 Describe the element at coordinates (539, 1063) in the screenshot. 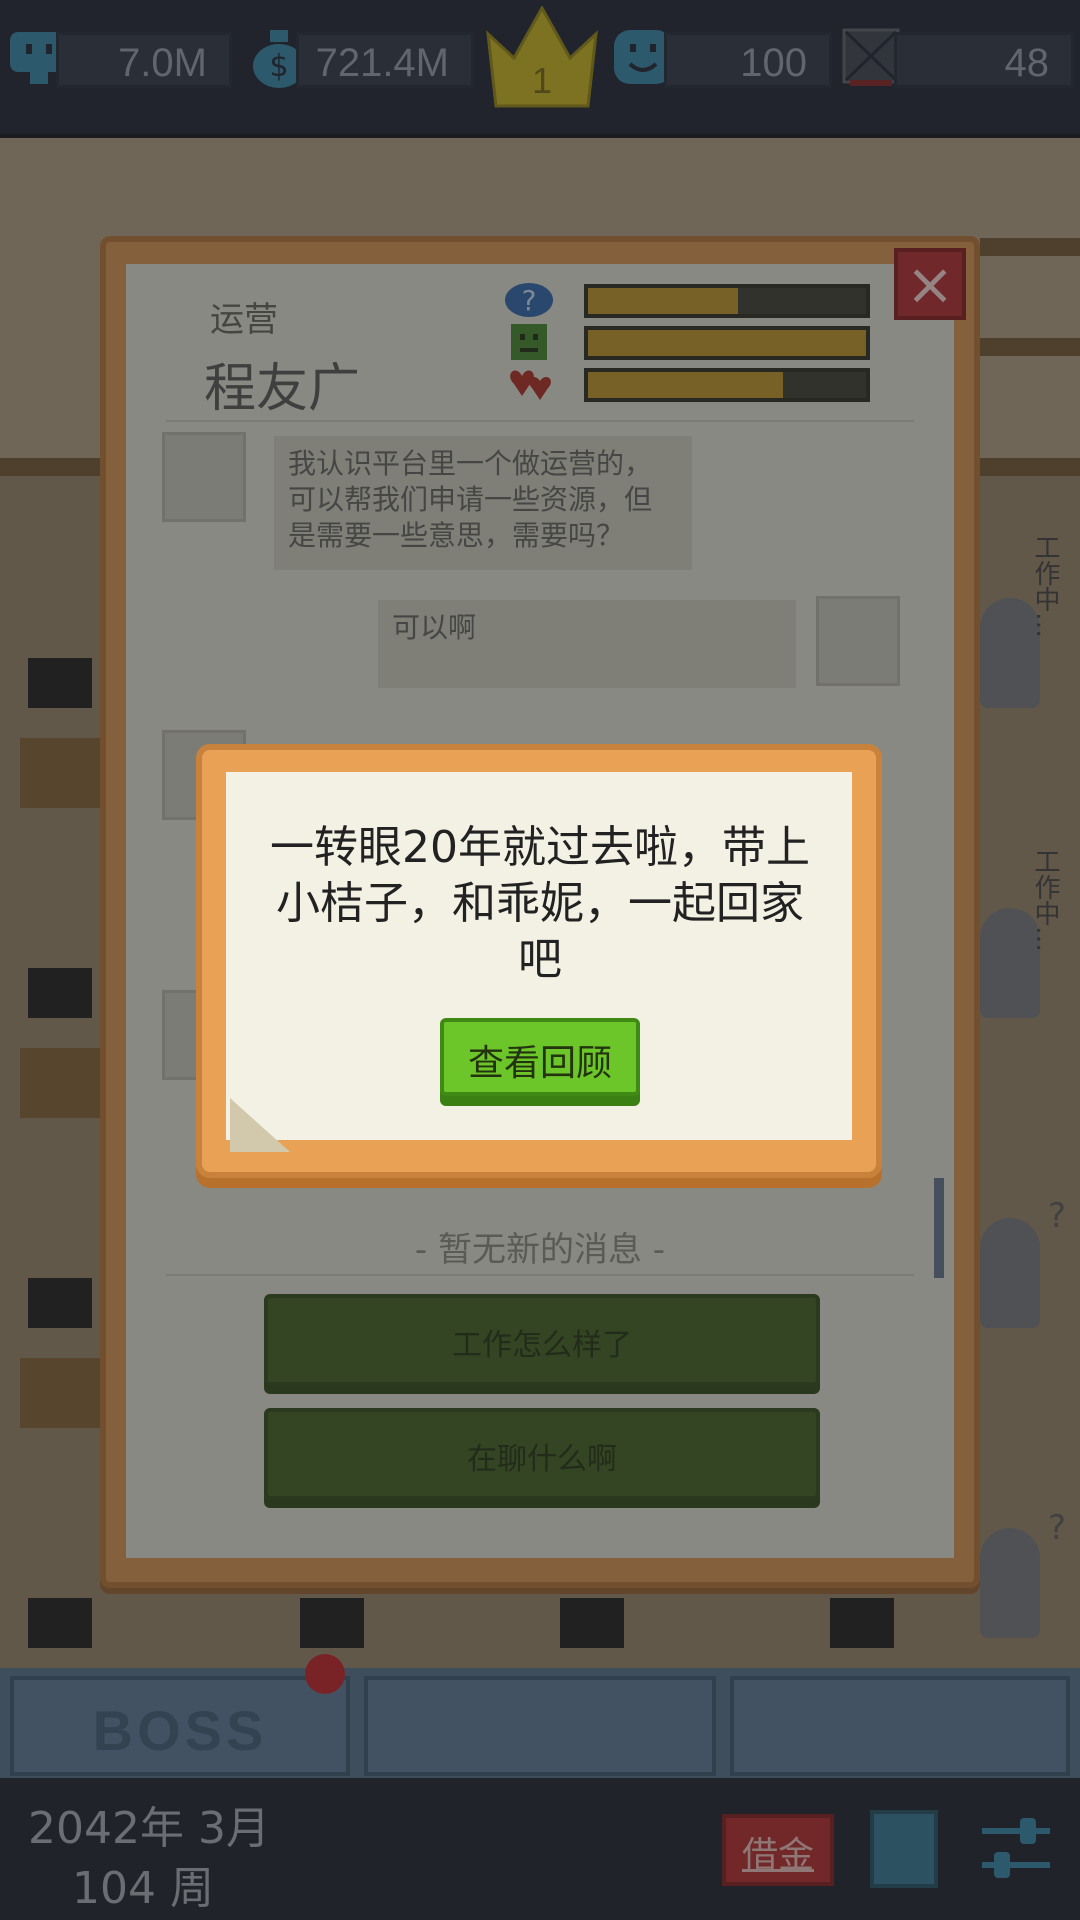

I see `view-review-label: 查看回顾` at that location.